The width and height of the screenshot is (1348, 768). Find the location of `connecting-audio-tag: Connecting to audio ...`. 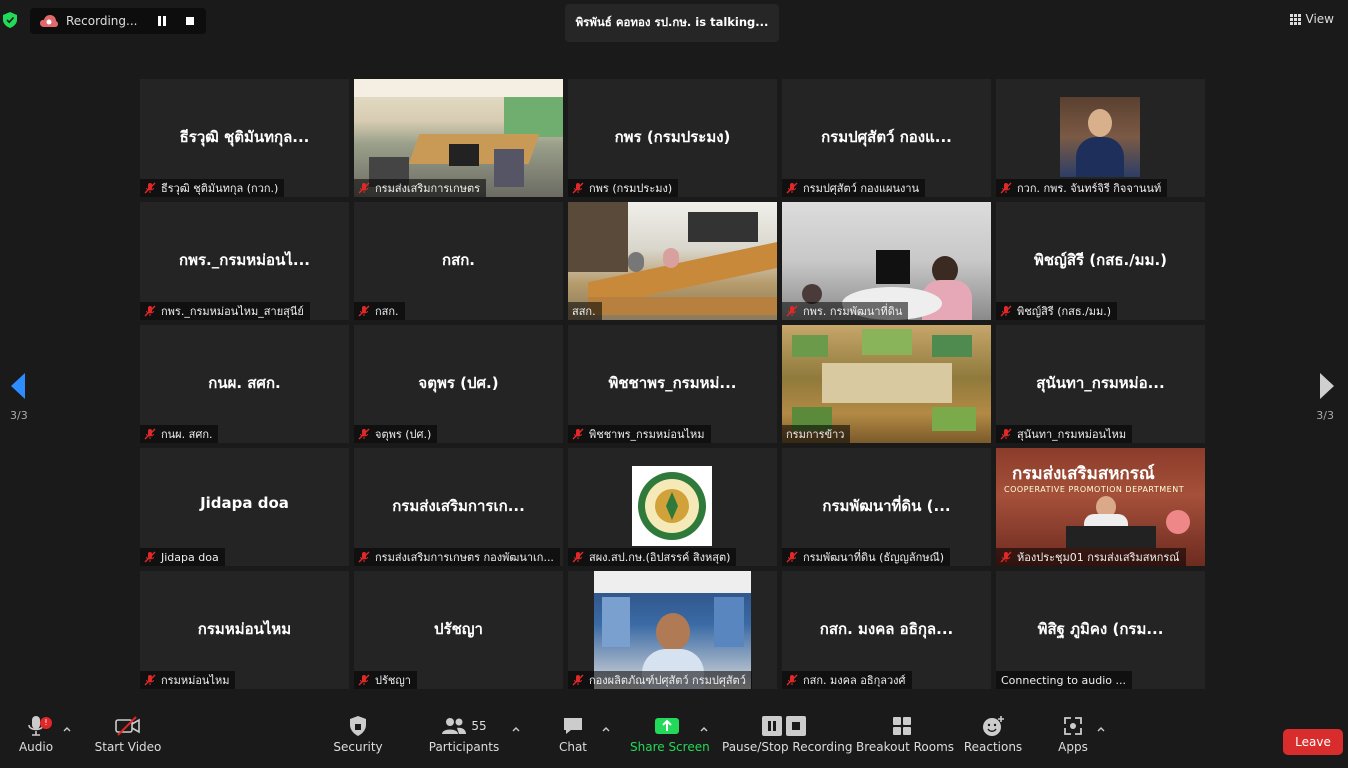

connecting-audio-tag: Connecting to audio ... is located at coordinates (1064, 680).